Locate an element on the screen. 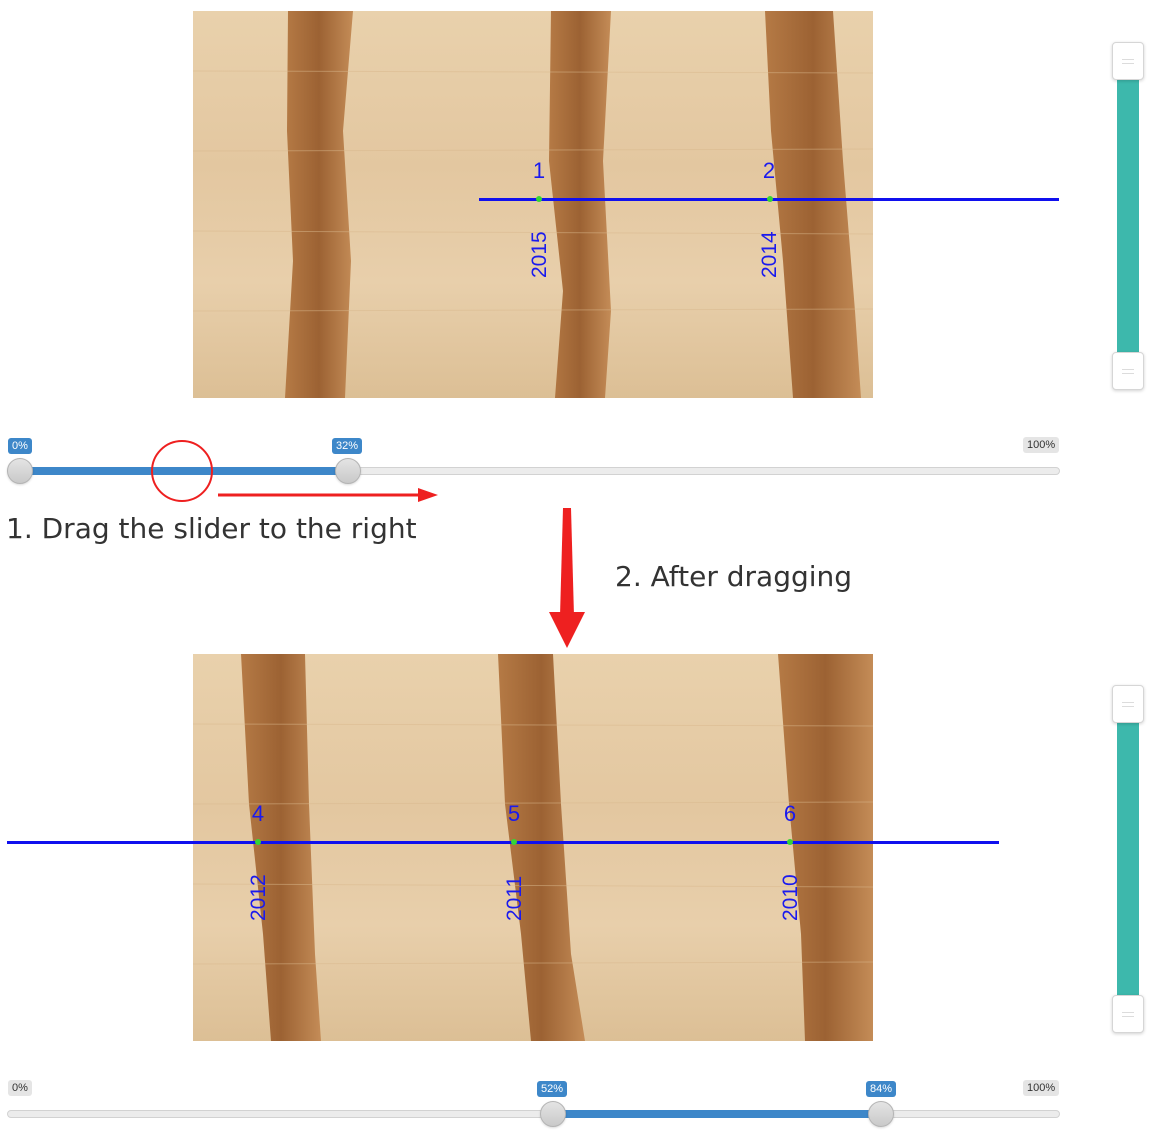 The image size is (1150, 1141). range-slider-low-handle-after is located at coordinates (553, 1114).